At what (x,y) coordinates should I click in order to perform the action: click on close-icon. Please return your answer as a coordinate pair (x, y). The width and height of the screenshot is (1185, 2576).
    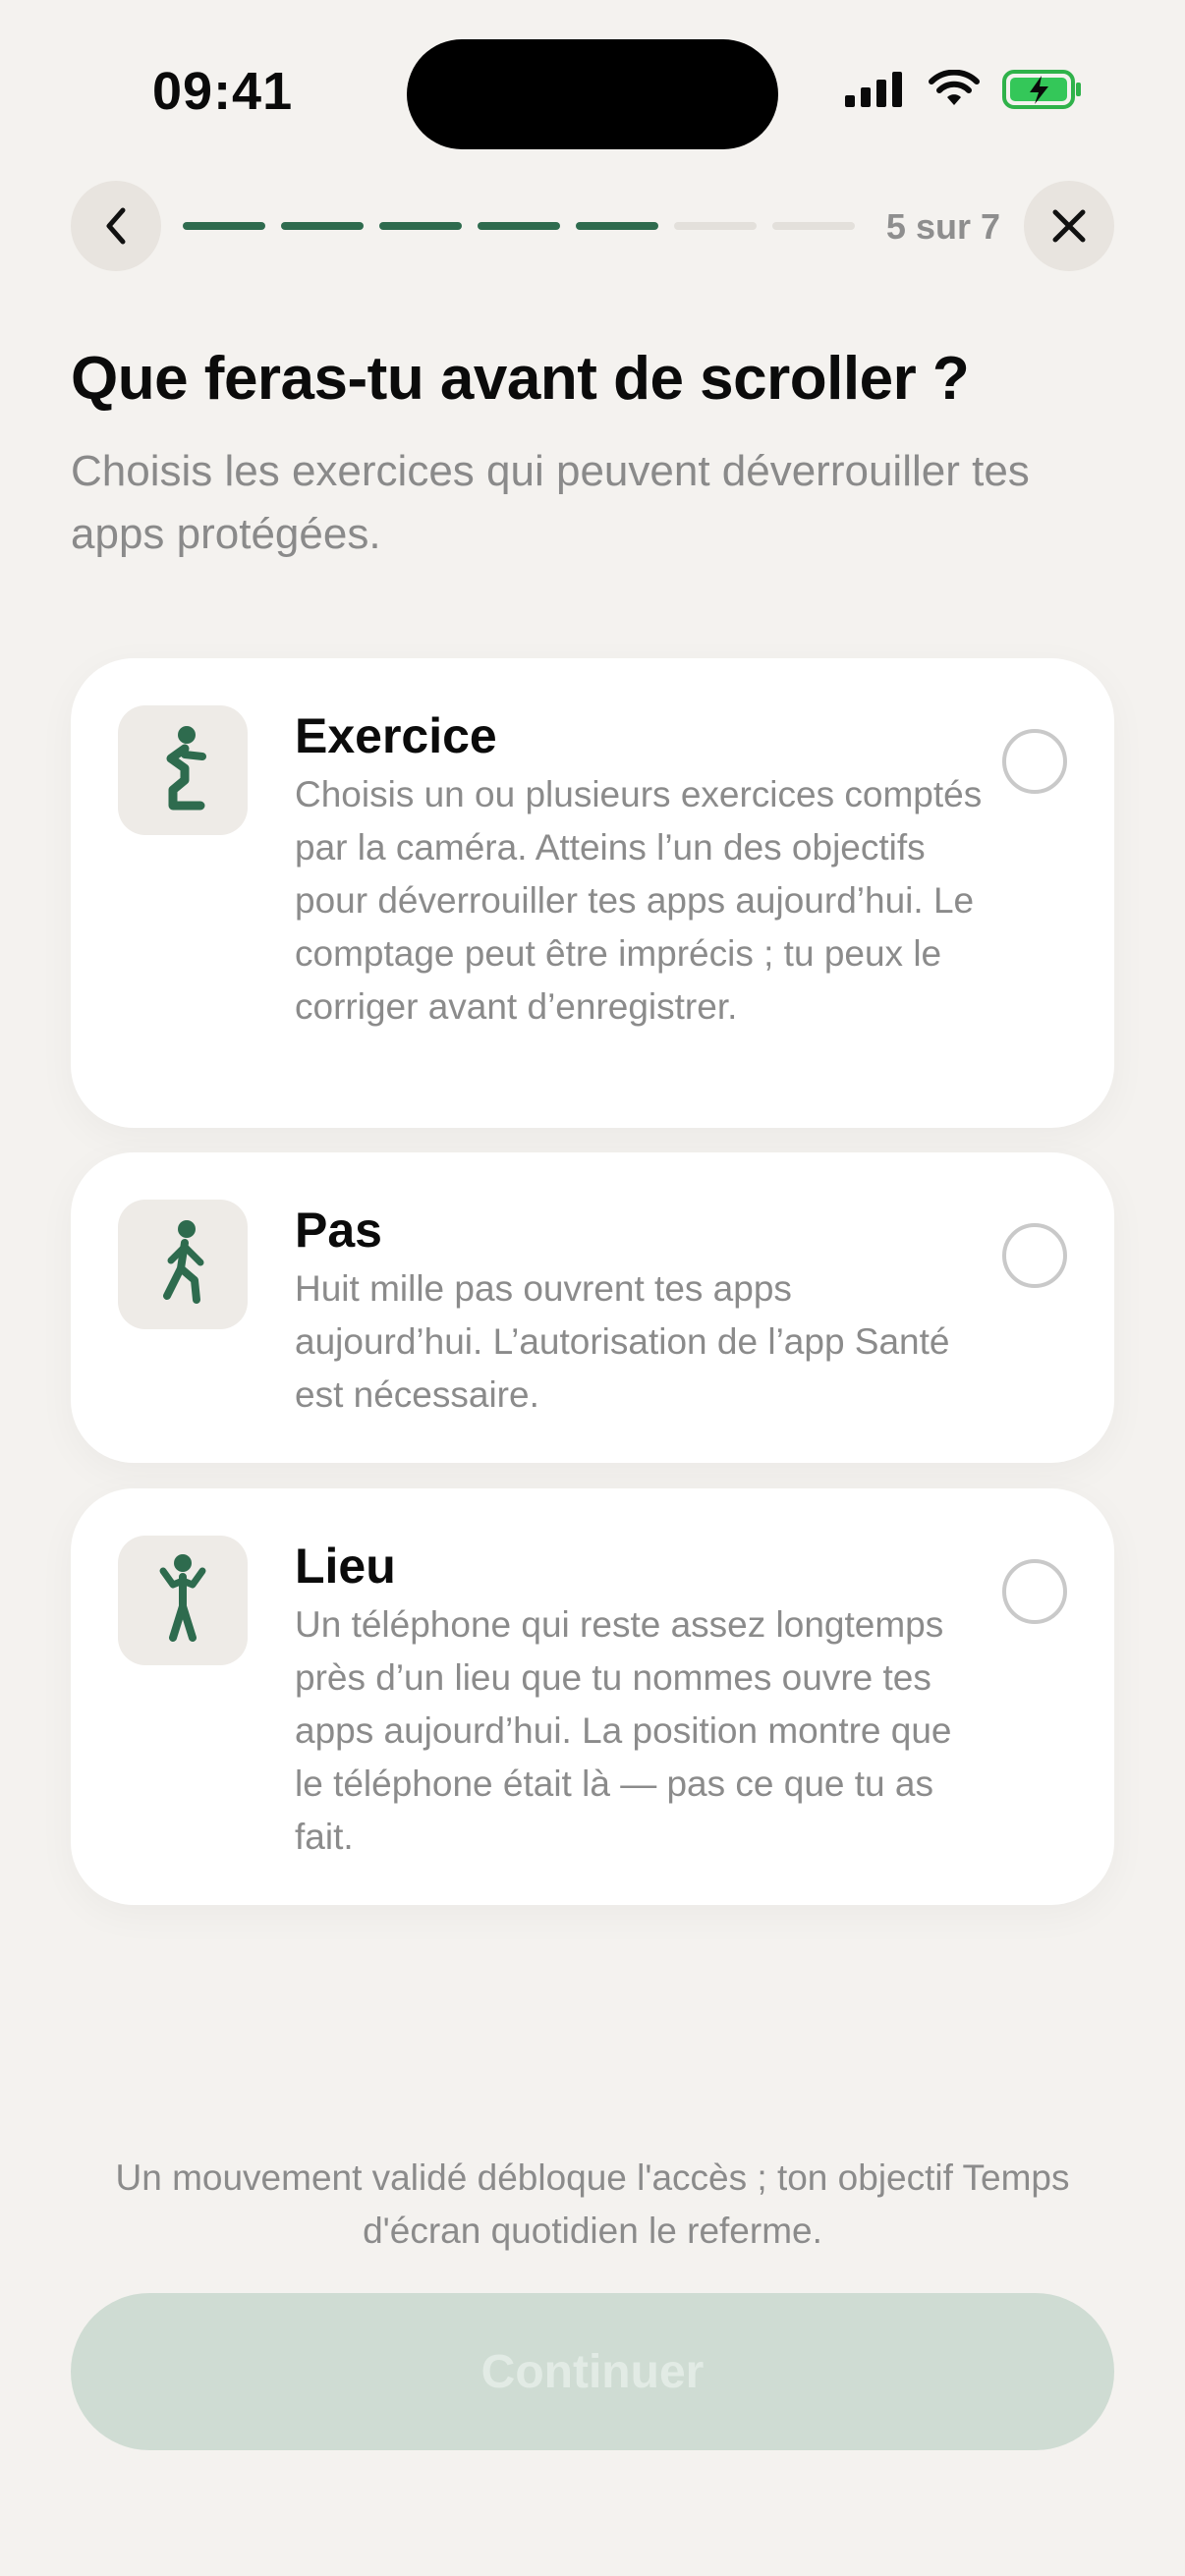
    Looking at the image, I should click on (1069, 226).